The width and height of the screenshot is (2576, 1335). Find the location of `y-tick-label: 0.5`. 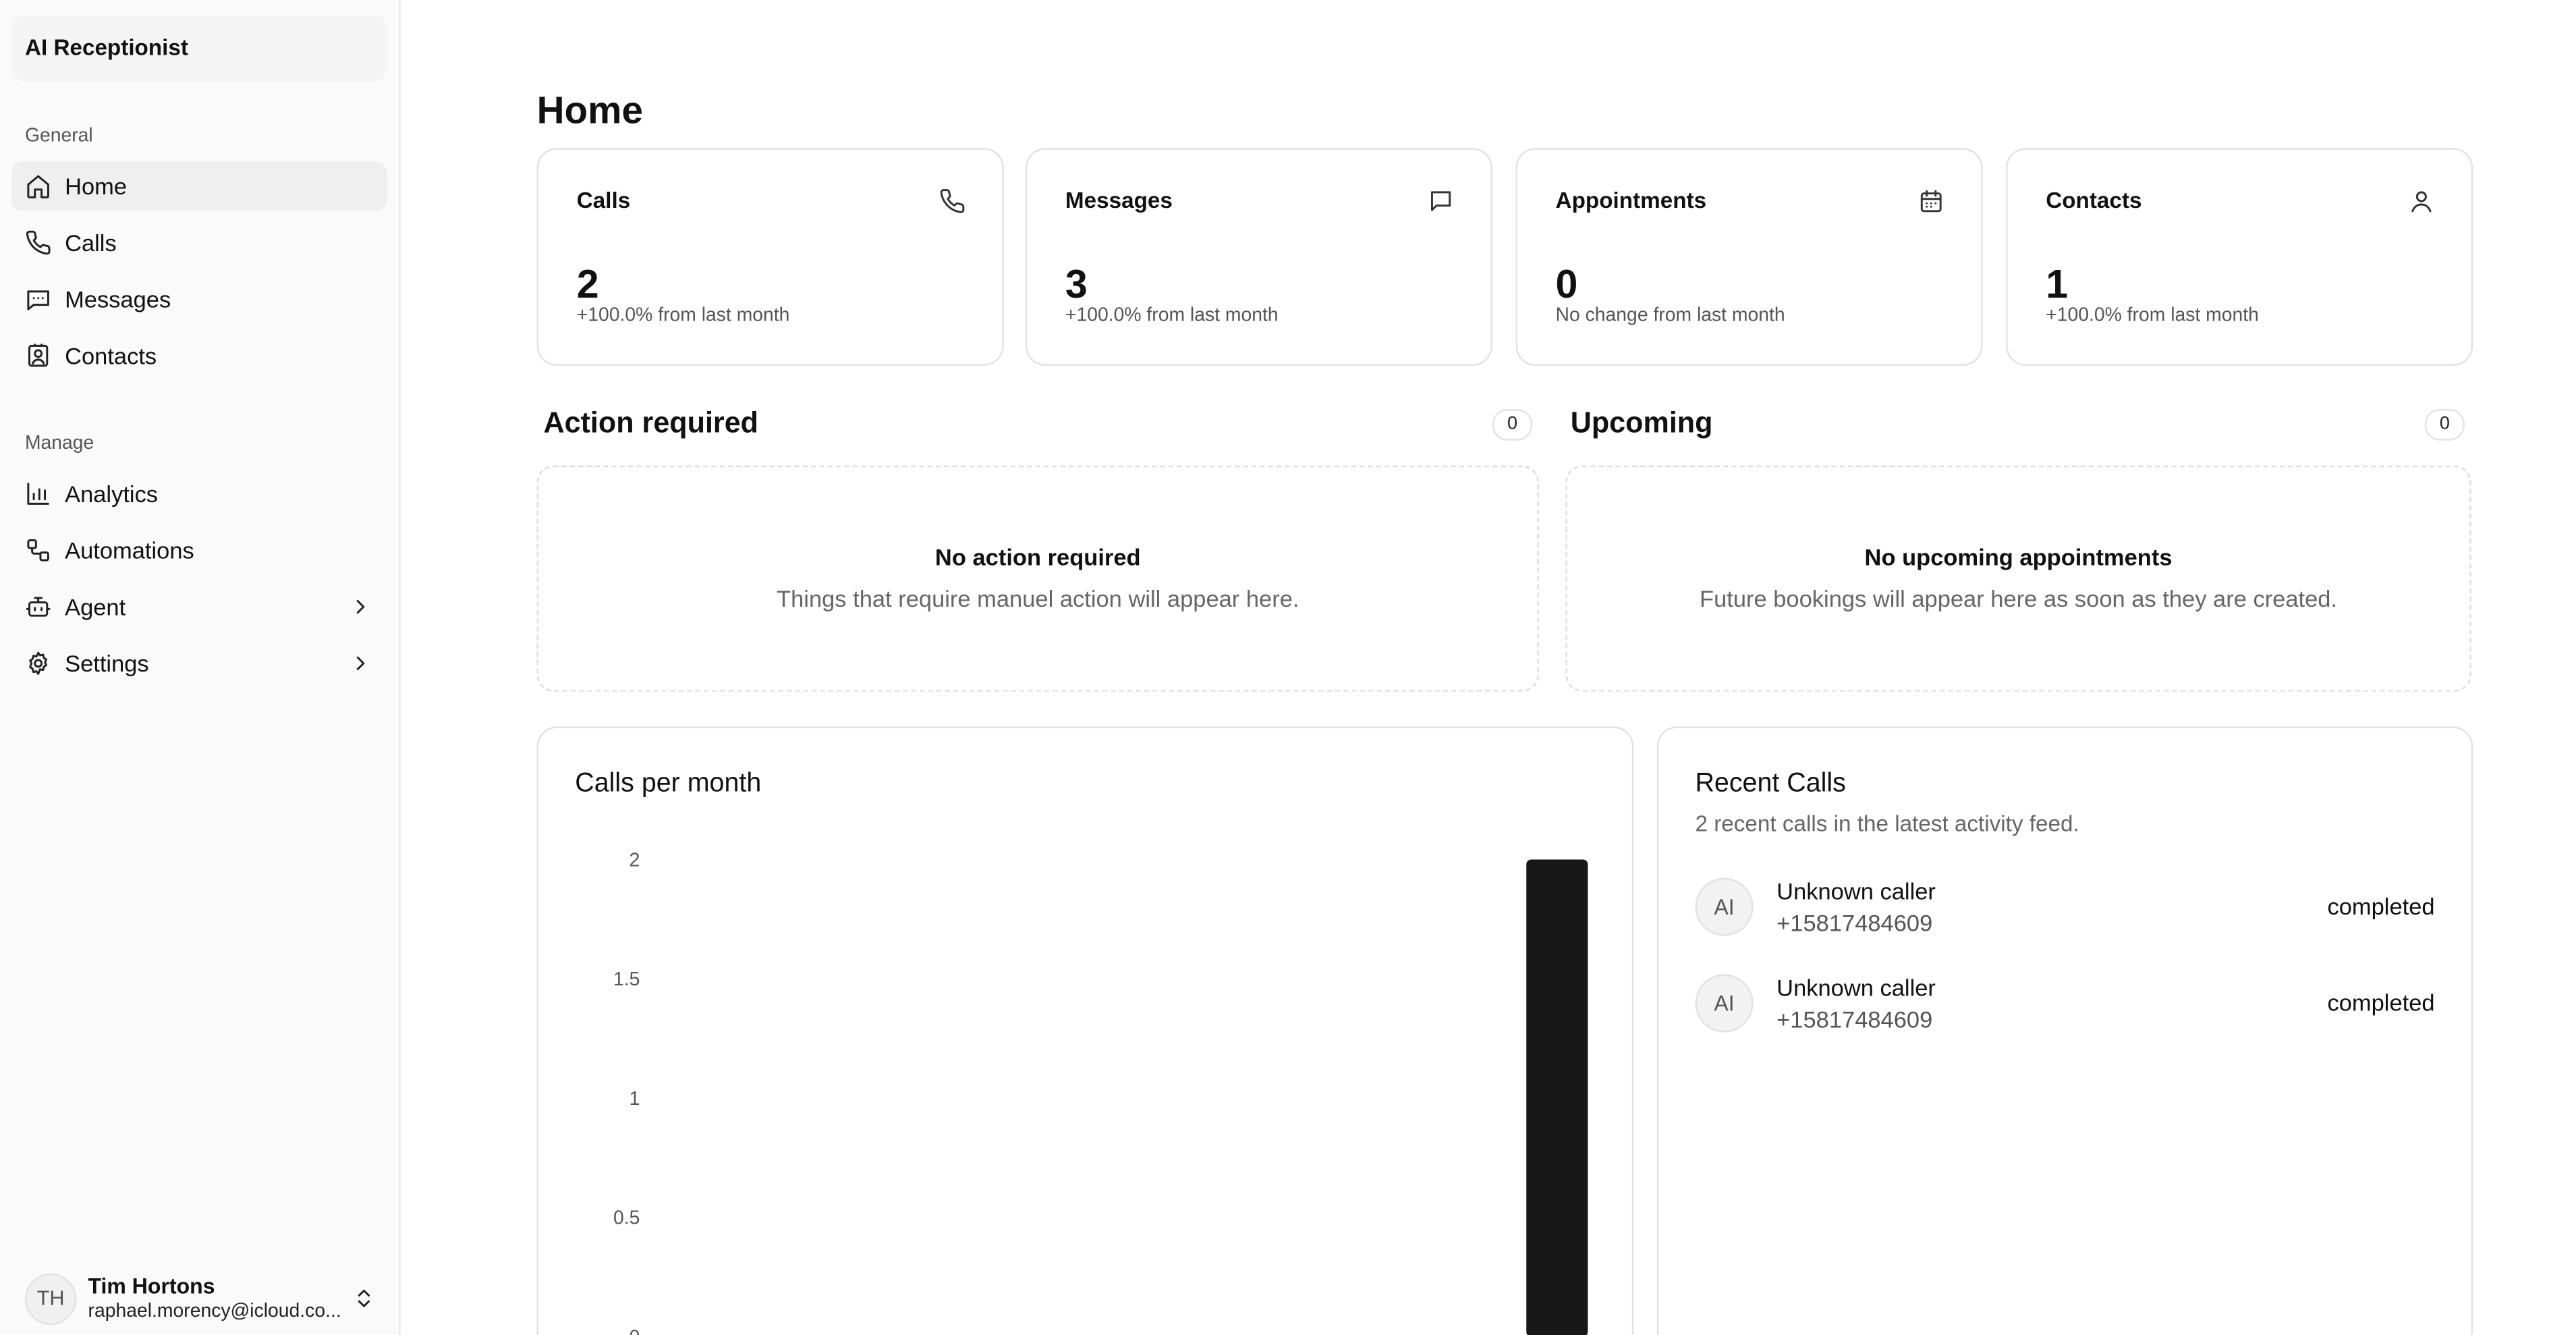

y-tick-label: 0.5 is located at coordinates (626, 1218).